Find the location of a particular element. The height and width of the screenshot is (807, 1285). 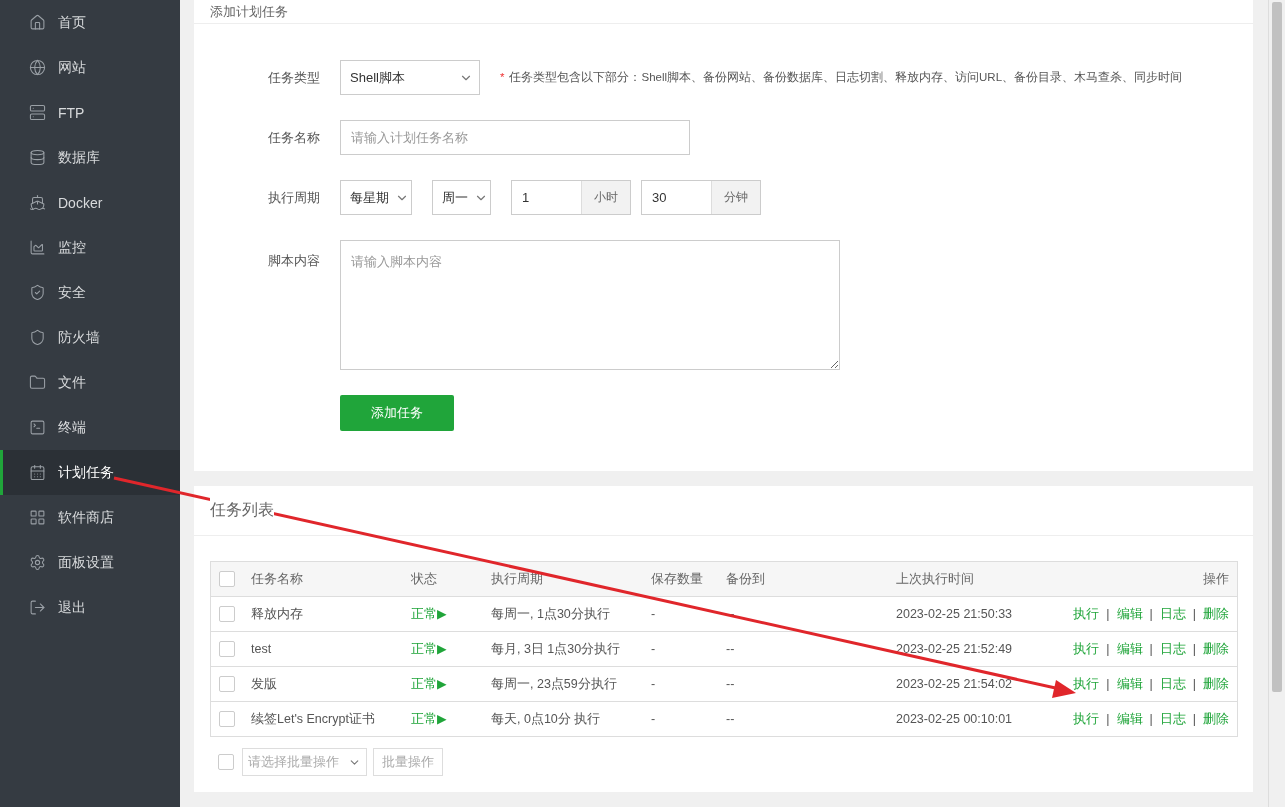

sidebar-item: Docker is located at coordinates (90, 202).